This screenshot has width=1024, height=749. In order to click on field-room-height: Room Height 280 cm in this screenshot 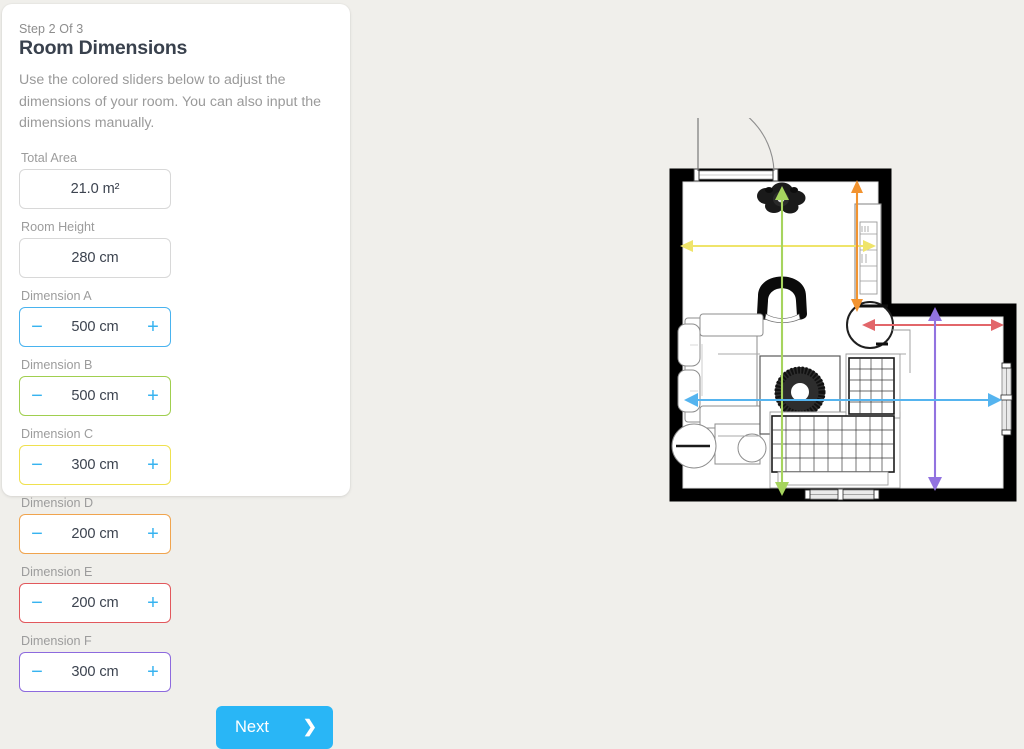, I will do `click(95, 249)`.